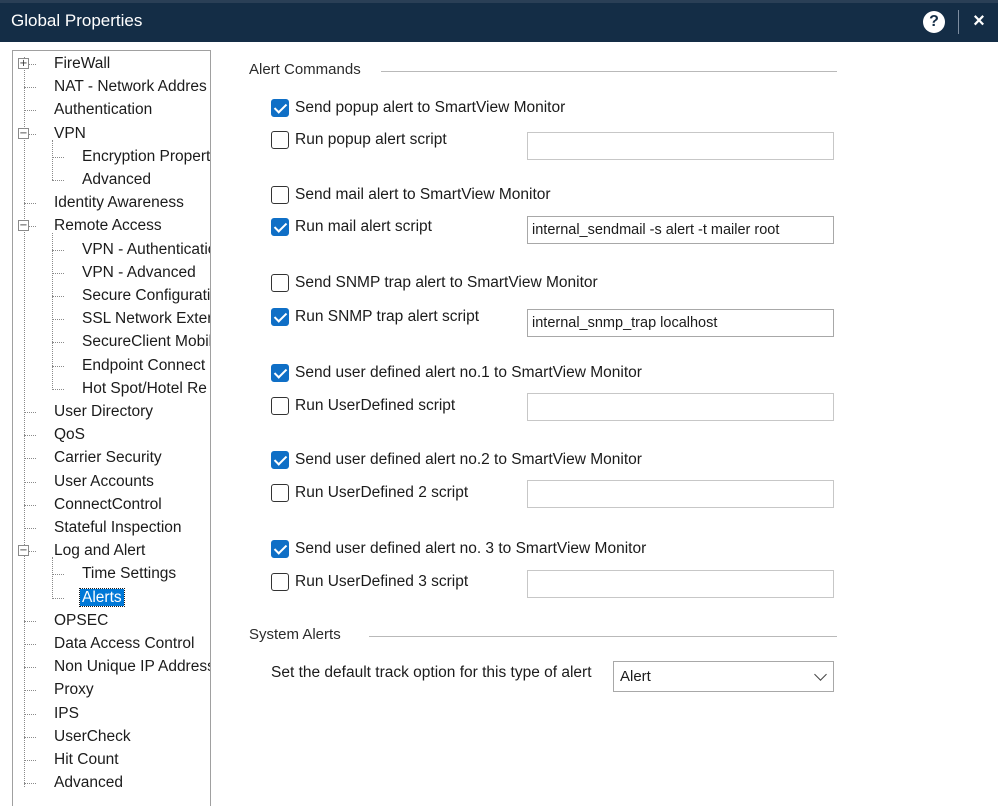 The image size is (998, 806). What do you see at coordinates (280, 195) in the screenshot?
I see `send-mail-alert-check` at bounding box center [280, 195].